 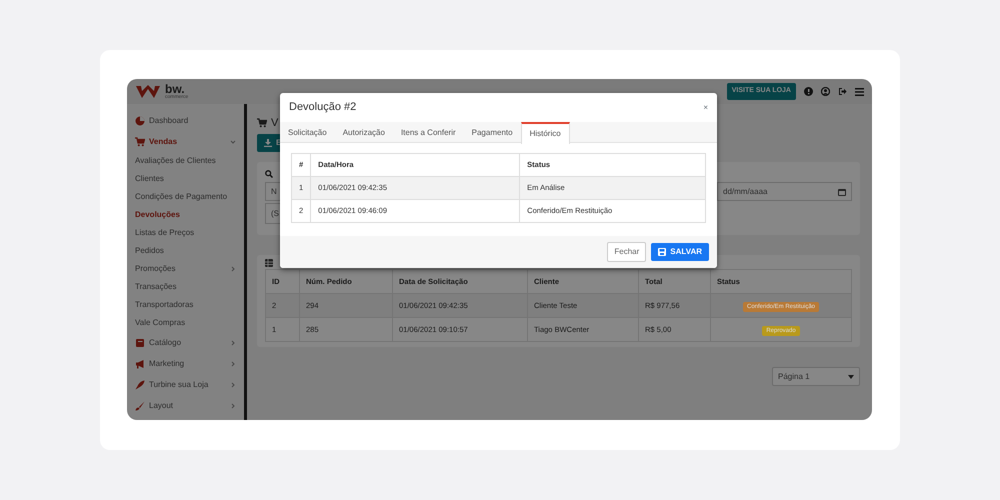 What do you see at coordinates (808, 91) in the screenshot?
I see `help-icon` at bounding box center [808, 91].